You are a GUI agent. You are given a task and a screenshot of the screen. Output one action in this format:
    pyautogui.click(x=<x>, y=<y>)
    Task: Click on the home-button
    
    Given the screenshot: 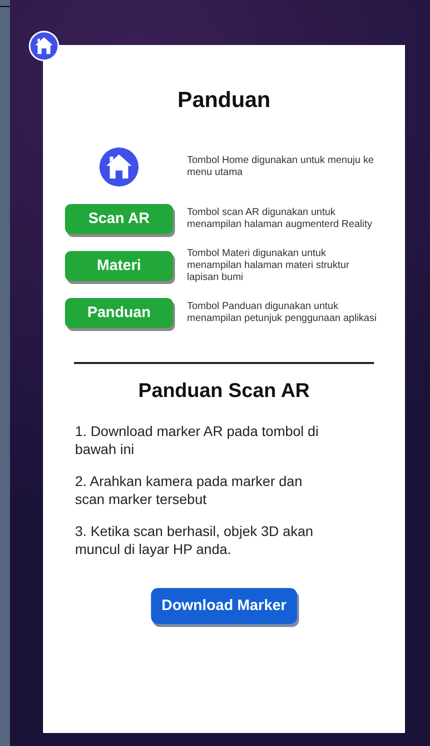 What is the action you would take?
    pyautogui.click(x=44, y=46)
    